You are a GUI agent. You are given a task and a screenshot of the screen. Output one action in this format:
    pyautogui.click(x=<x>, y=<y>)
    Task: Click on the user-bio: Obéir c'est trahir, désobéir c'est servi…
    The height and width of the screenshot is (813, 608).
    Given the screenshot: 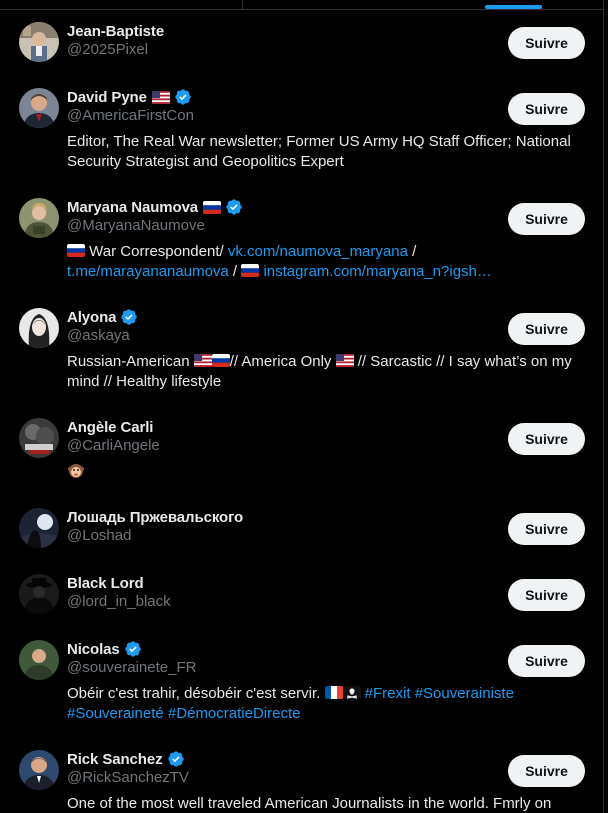 What is the action you would take?
    pyautogui.click(x=329, y=704)
    